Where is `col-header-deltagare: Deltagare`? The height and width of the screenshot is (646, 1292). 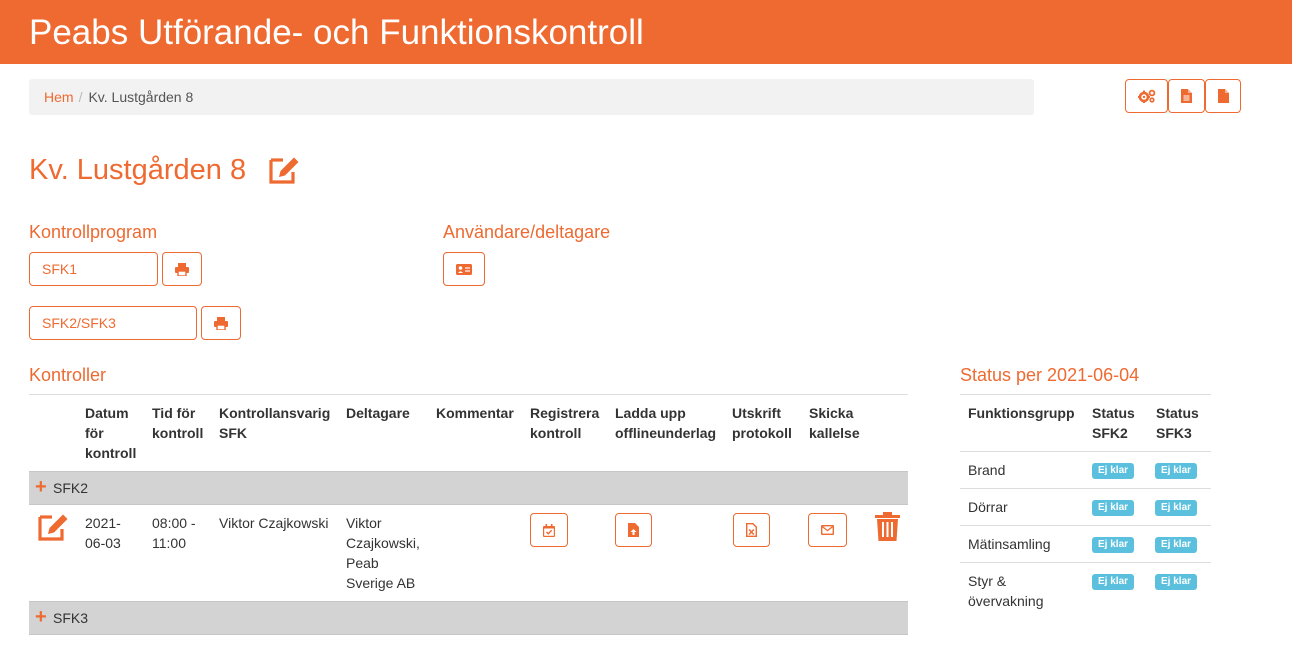
col-header-deltagare: Deltagare is located at coordinates (378, 413).